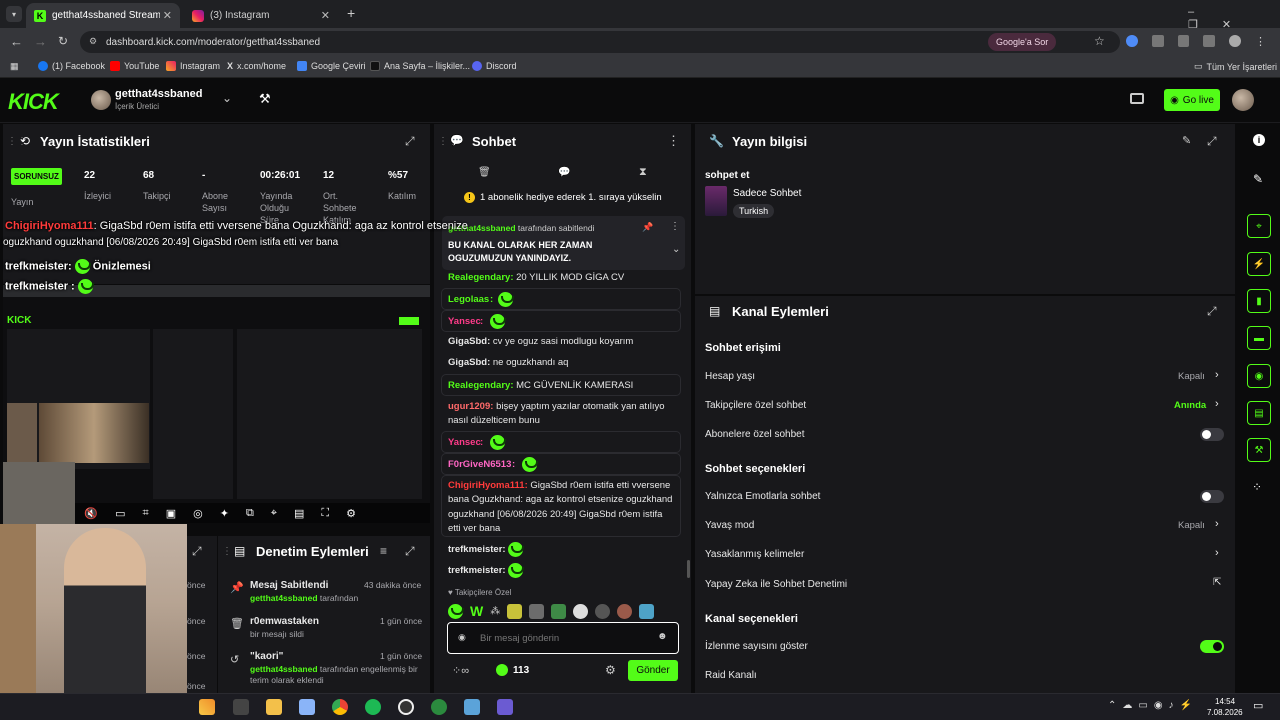 This screenshot has height=720, width=1280. What do you see at coordinates (91, 513) in the screenshot?
I see `volume-mute-icon: 🔇` at bounding box center [91, 513].